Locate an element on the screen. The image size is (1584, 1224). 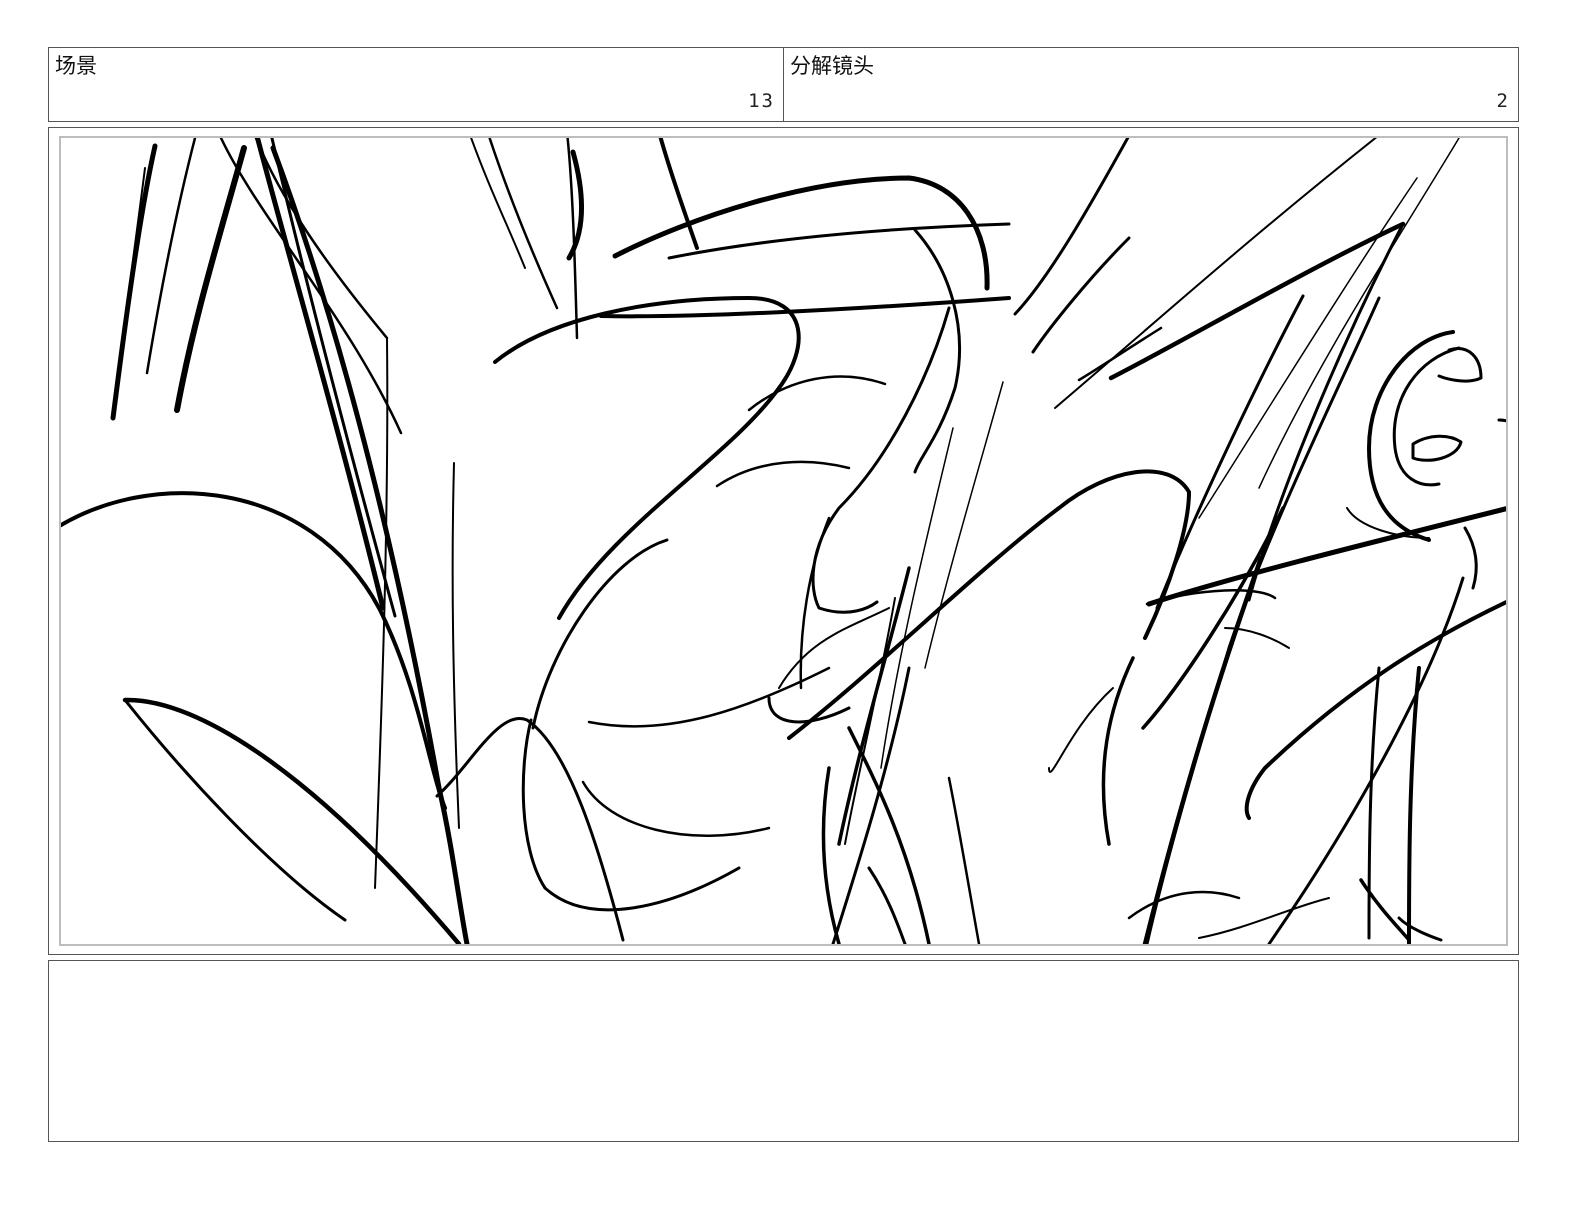
storyboard-header: 场景 13 分解镜头 2 is located at coordinates (783, 84).